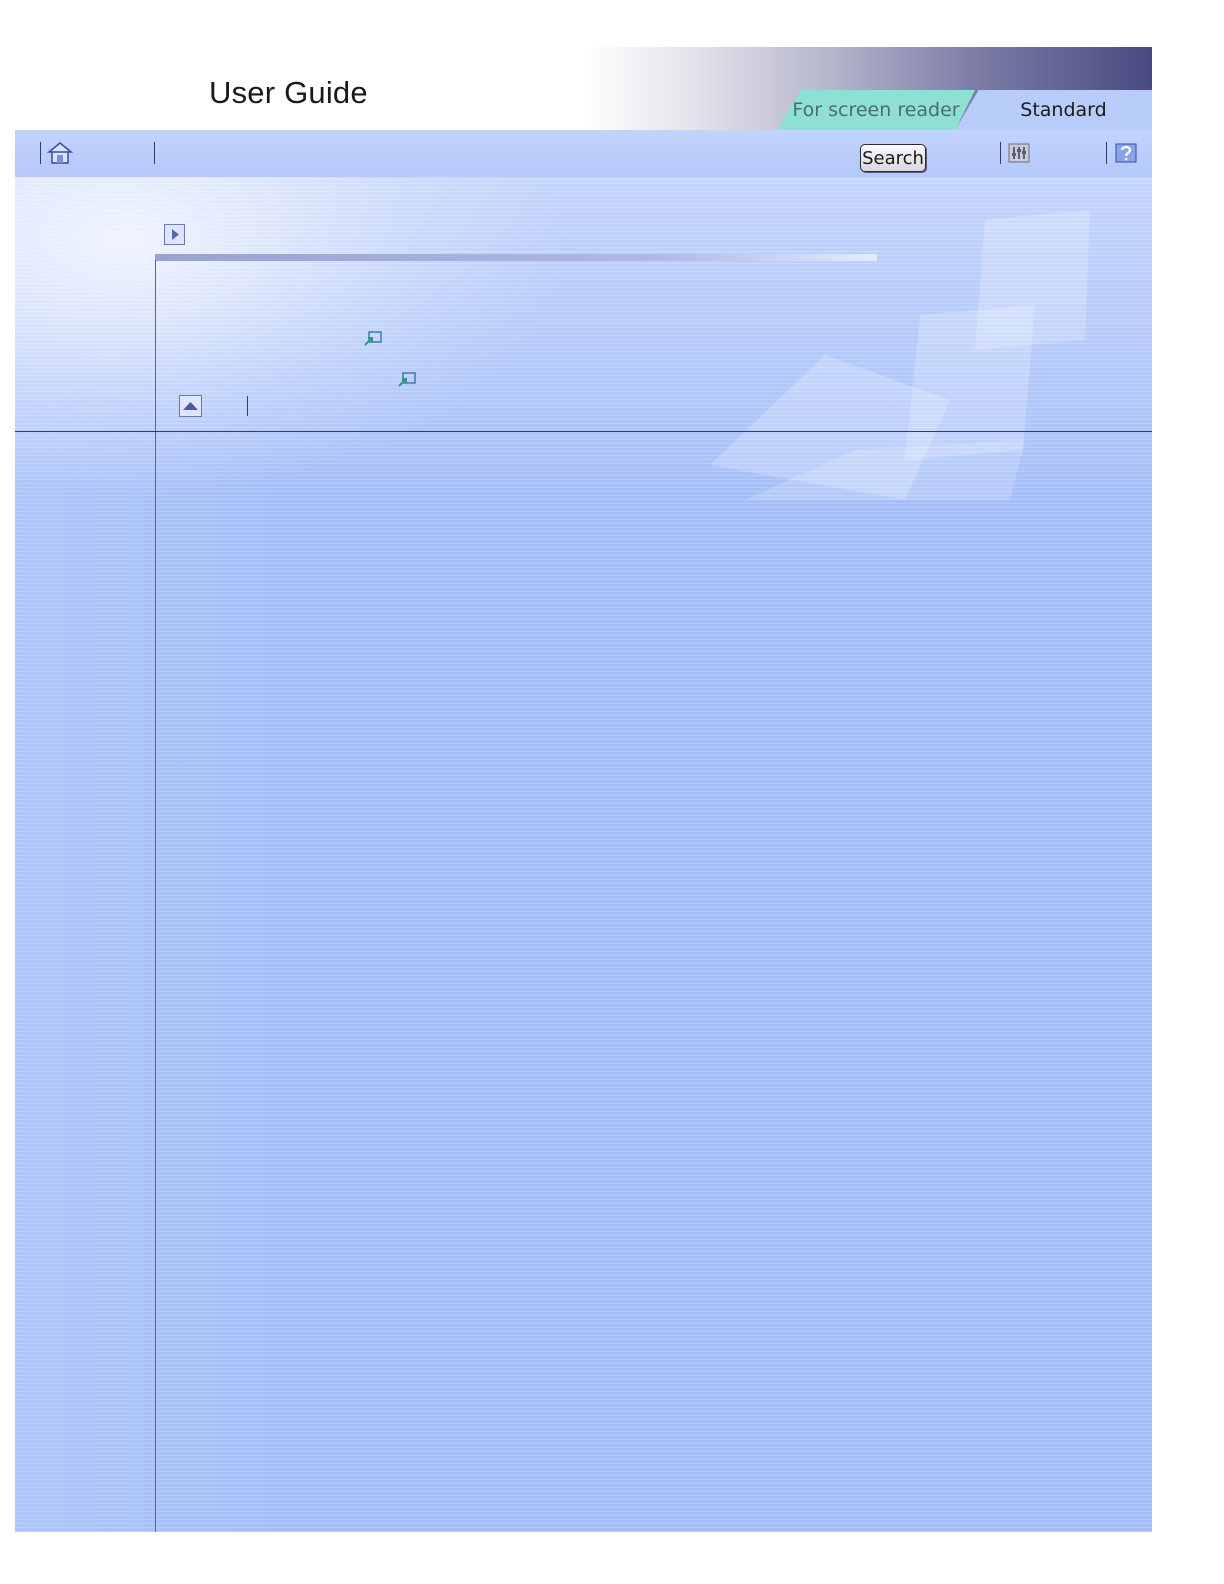  What do you see at coordinates (60, 153) in the screenshot?
I see `home-icon` at bounding box center [60, 153].